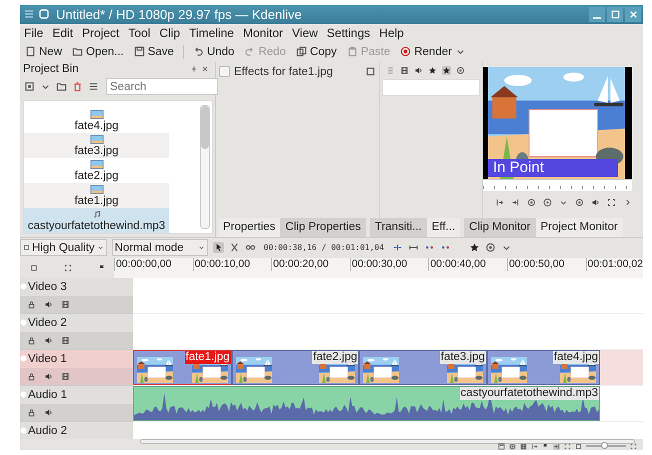  Describe the element at coordinates (501, 446) in the screenshot. I see `save-icon` at that location.